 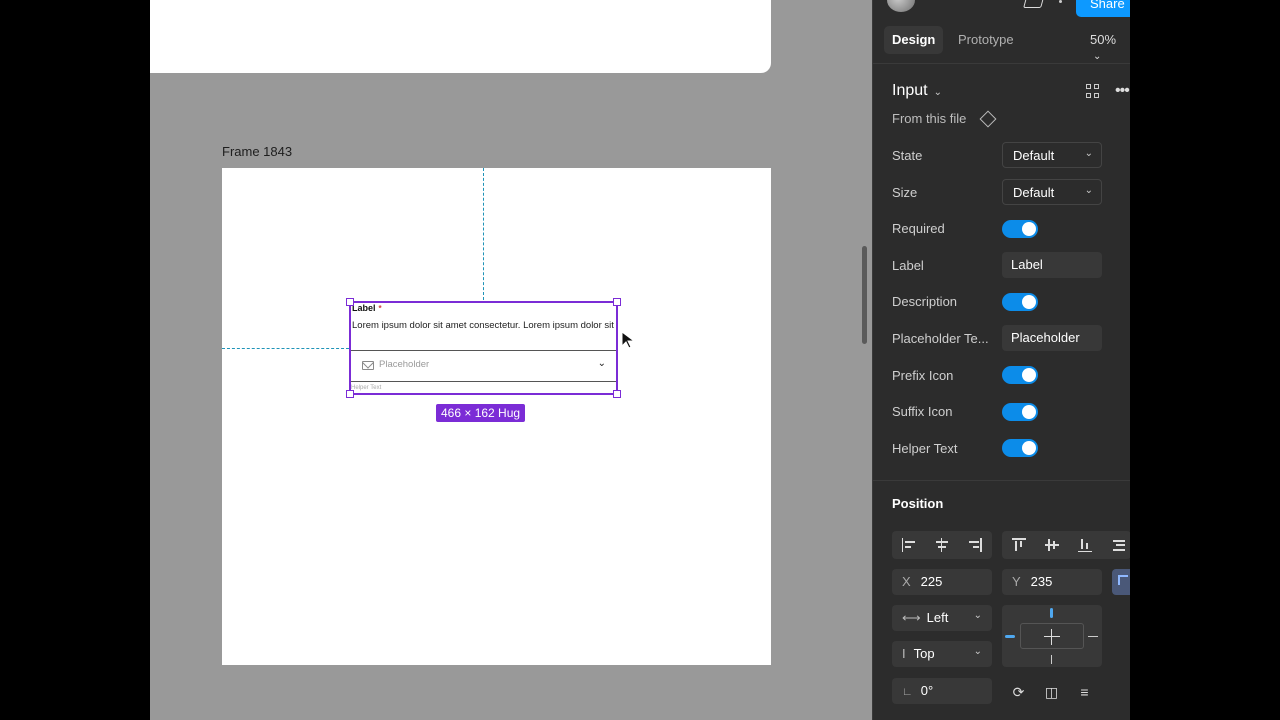 I want to click on x-value: 225, so click(x=931, y=581).